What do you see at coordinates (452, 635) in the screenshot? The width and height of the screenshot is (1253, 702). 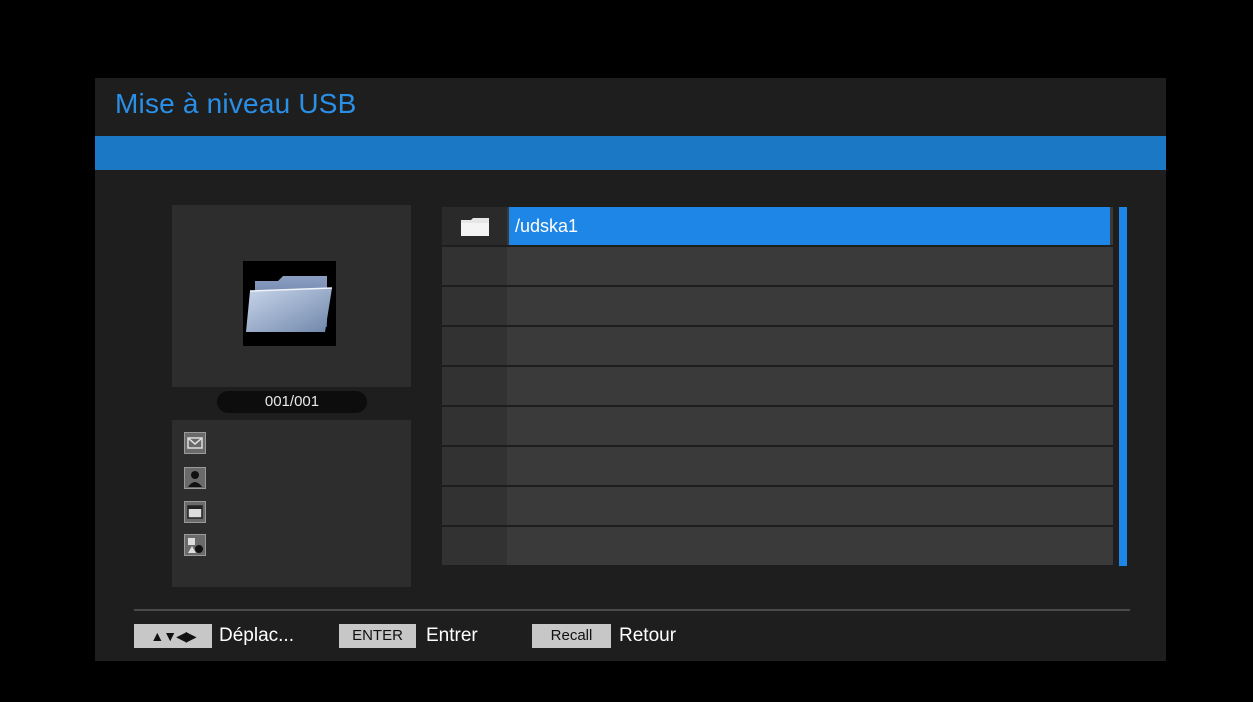 I see `enter-label: Entrer` at bounding box center [452, 635].